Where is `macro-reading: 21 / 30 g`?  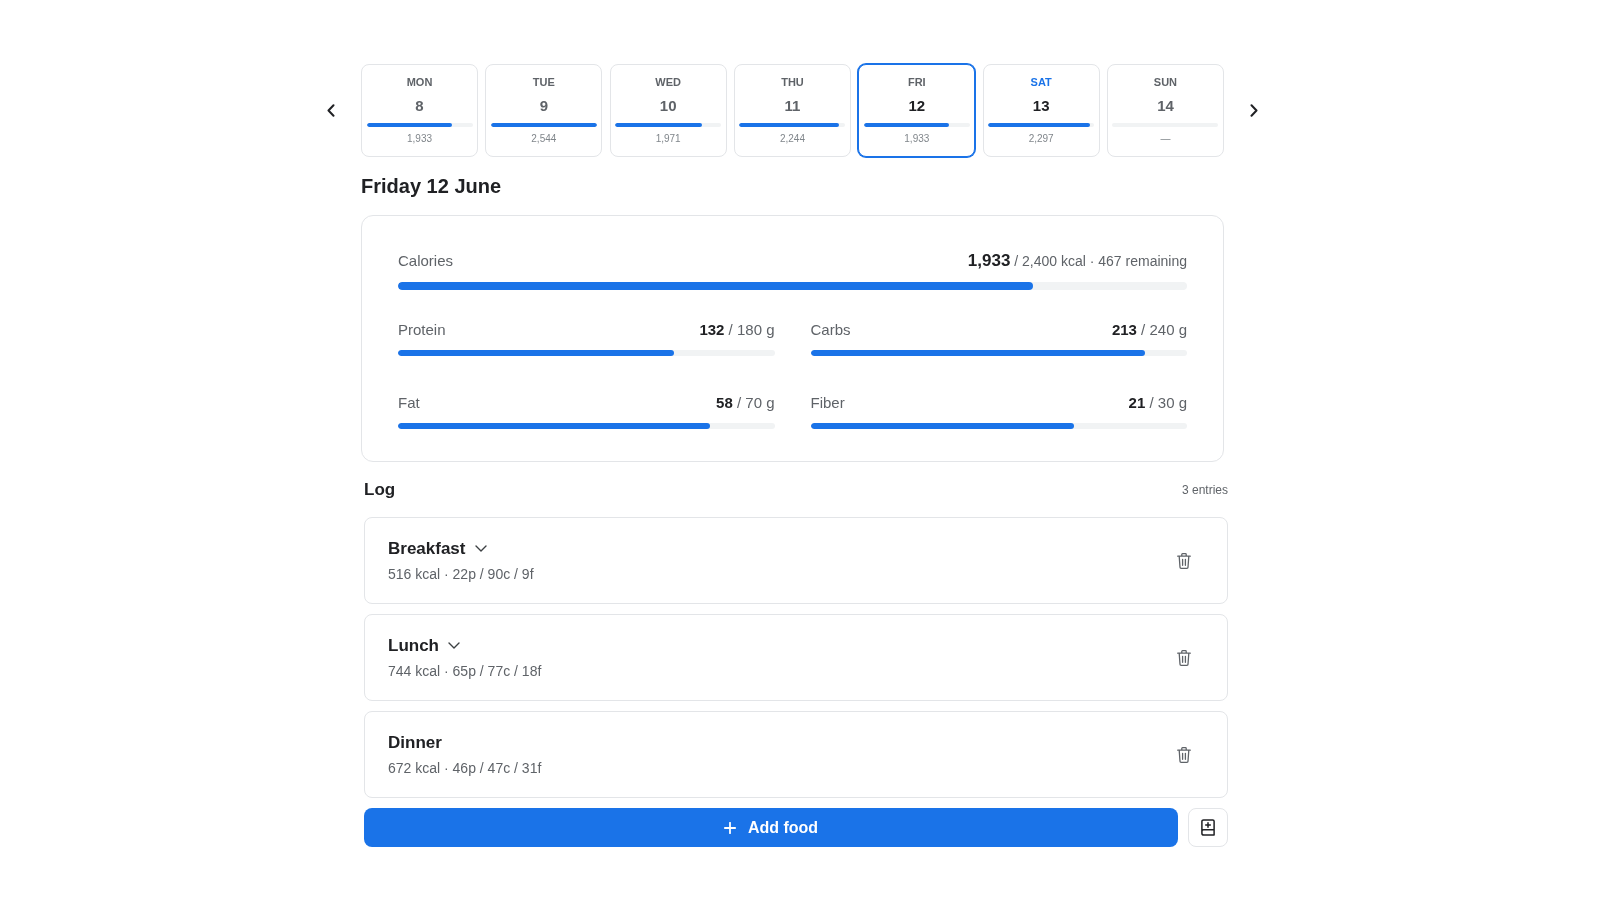
macro-reading: 21 / 30 g is located at coordinates (1157, 402).